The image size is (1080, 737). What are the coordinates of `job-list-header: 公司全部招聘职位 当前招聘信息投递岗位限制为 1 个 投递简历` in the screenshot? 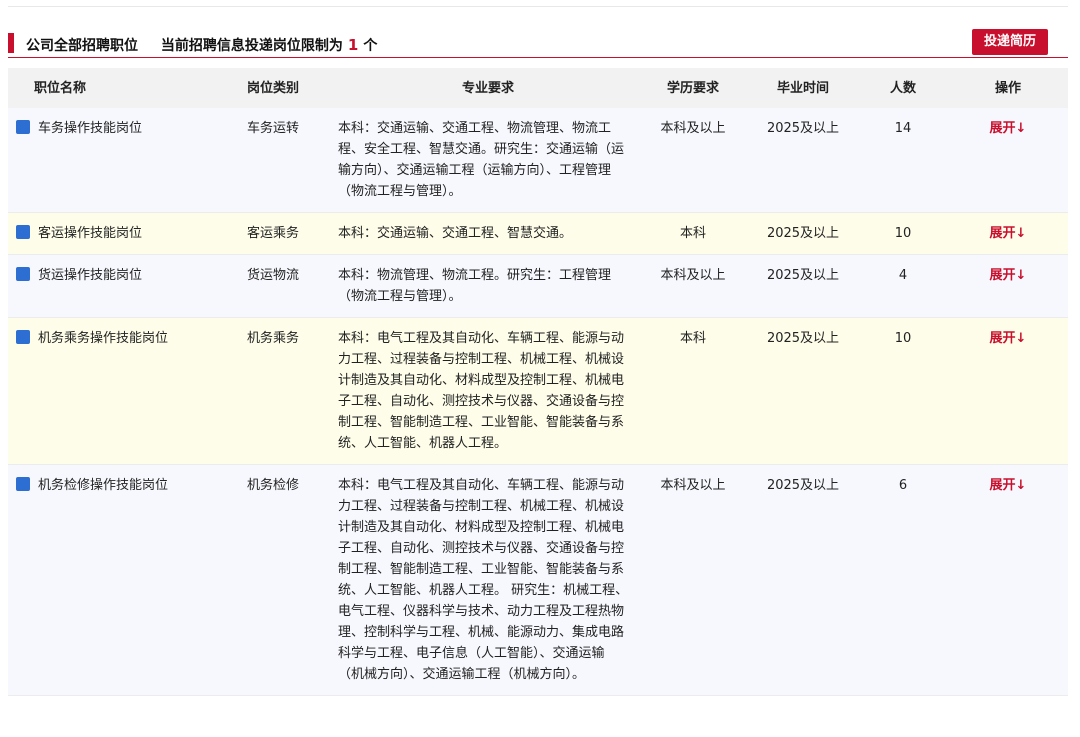 It's located at (538, 43).